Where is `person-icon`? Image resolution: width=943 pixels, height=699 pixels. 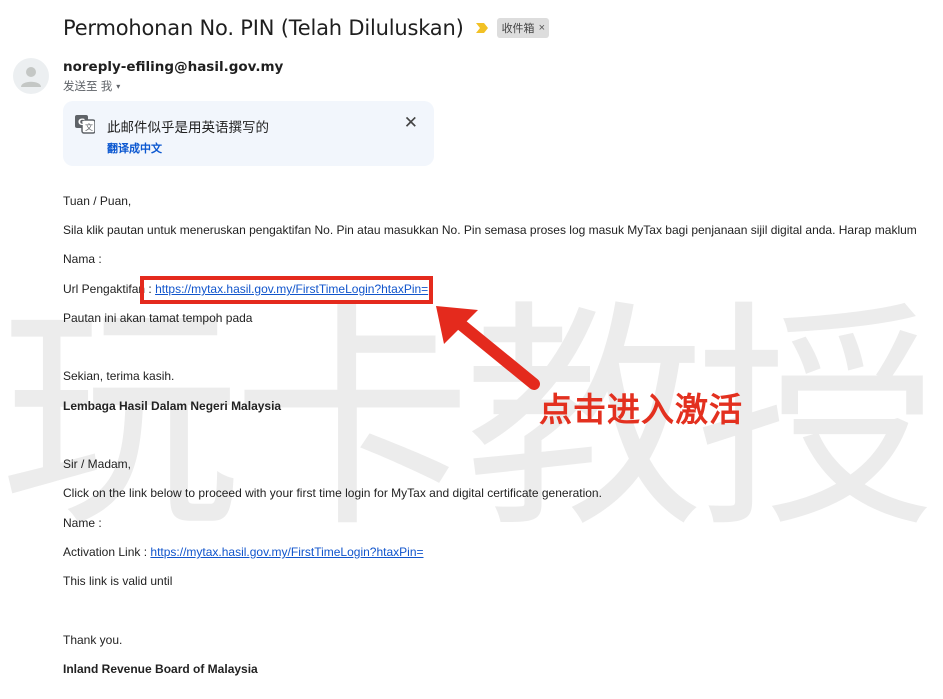 person-icon is located at coordinates (31, 77).